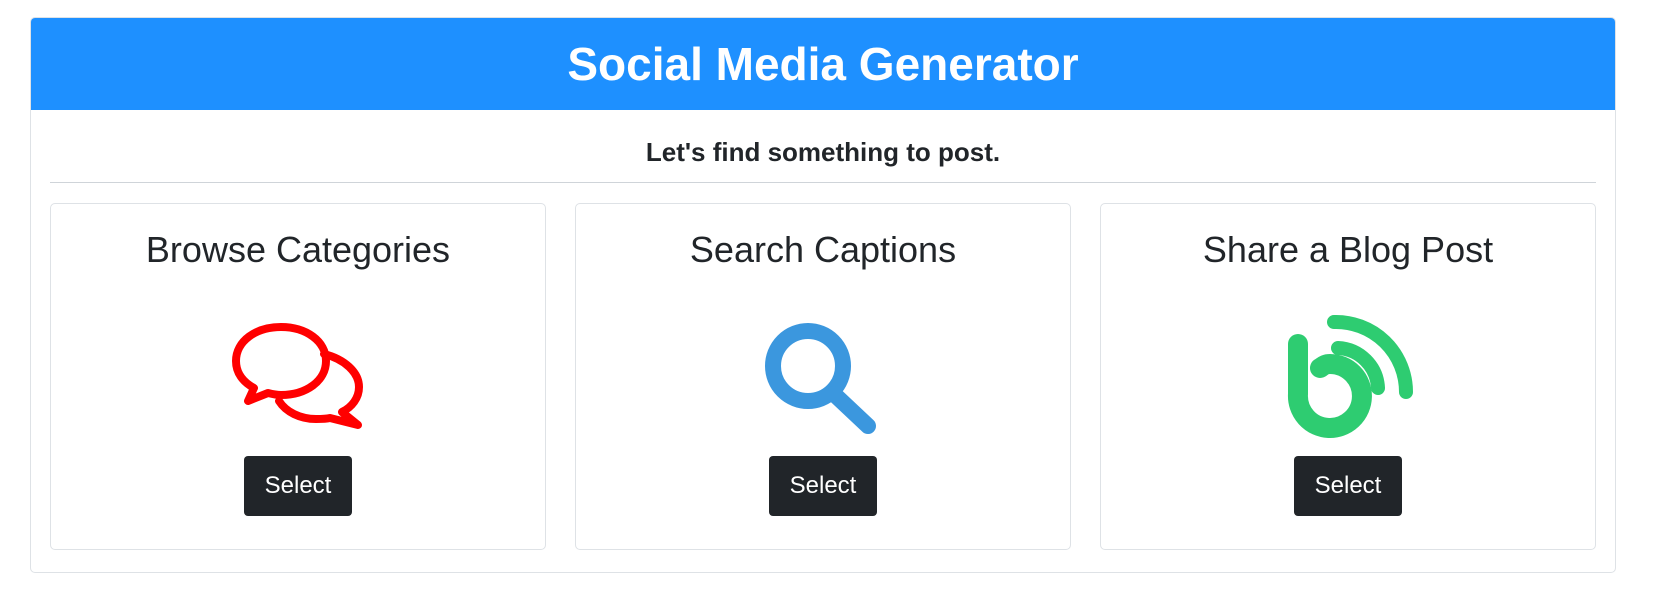 Image resolution: width=1665 pixels, height=605 pixels. Describe the element at coordinates (823, 249) in the screenshot. I see `card-title: Search Captions` at that location.